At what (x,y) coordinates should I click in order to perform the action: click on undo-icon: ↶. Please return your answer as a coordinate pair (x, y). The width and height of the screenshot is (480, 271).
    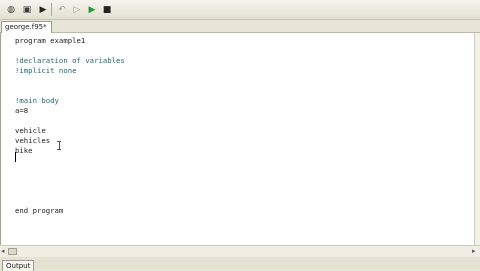
    Looking at the image, I should click on (62, 10).